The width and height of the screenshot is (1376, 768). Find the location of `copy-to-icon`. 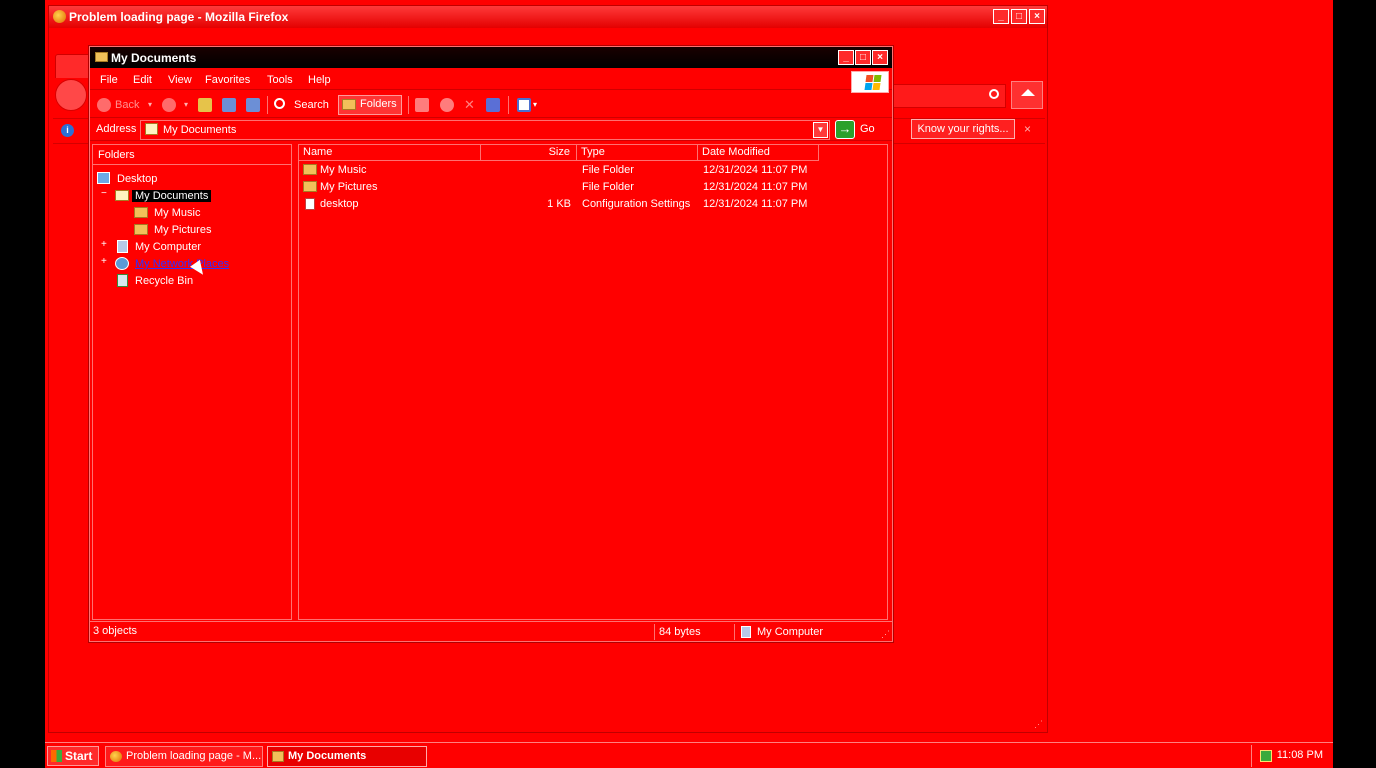

copy-to-icon is located at coordinates (447, 105).